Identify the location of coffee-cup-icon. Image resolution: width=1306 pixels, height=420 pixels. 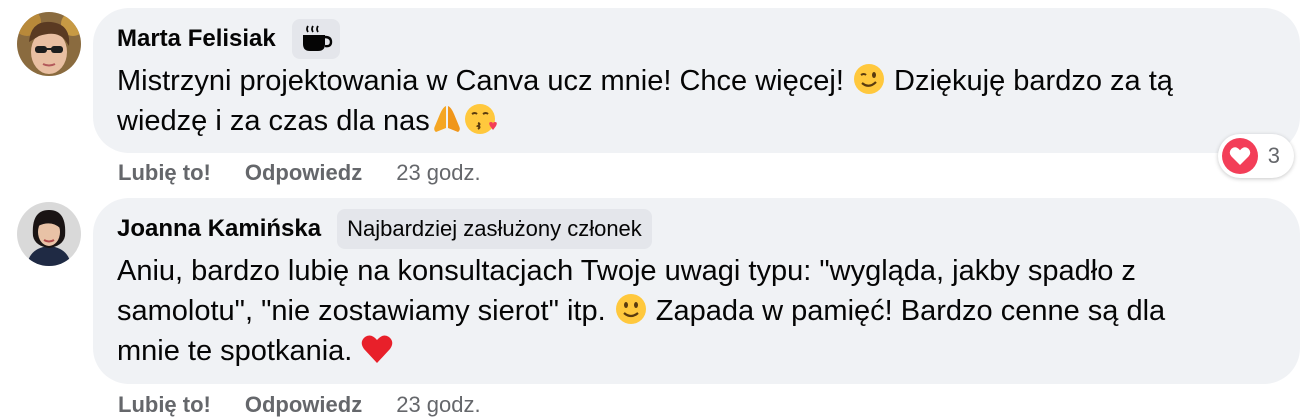
(315, 39).